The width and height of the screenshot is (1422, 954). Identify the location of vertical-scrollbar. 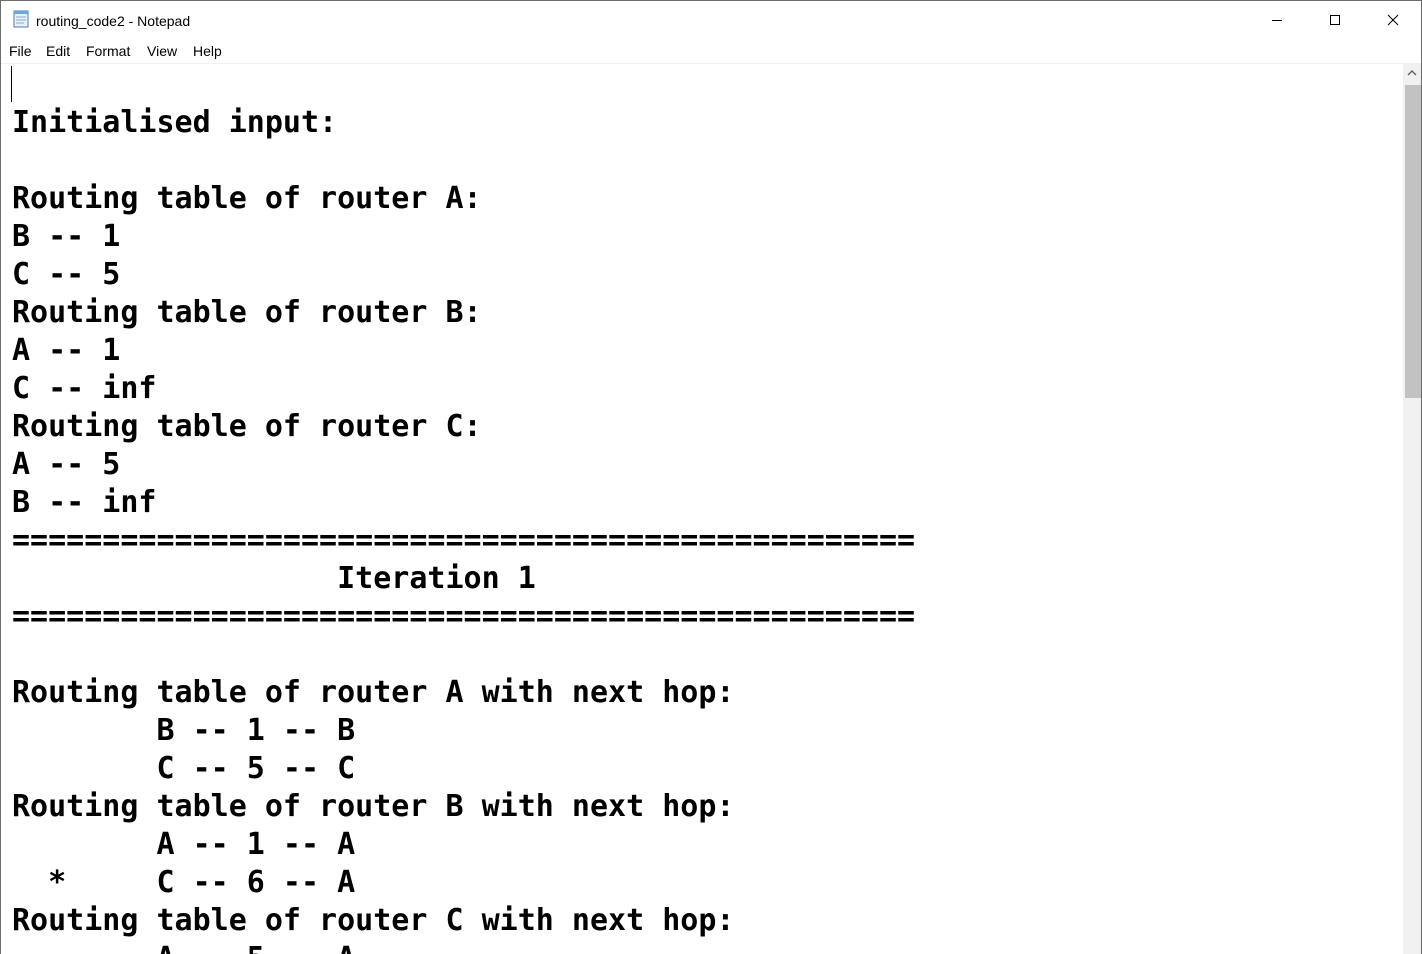
(1412, 508).